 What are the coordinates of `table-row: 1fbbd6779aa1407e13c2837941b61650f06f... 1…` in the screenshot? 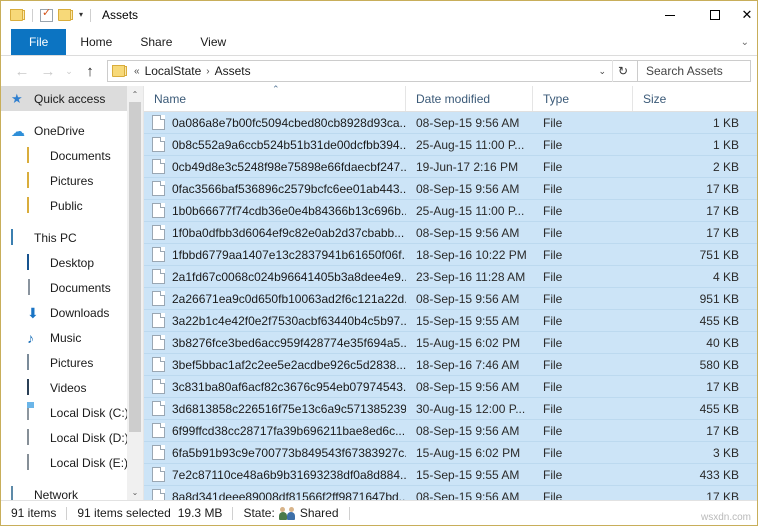 It's located at (450, 255).